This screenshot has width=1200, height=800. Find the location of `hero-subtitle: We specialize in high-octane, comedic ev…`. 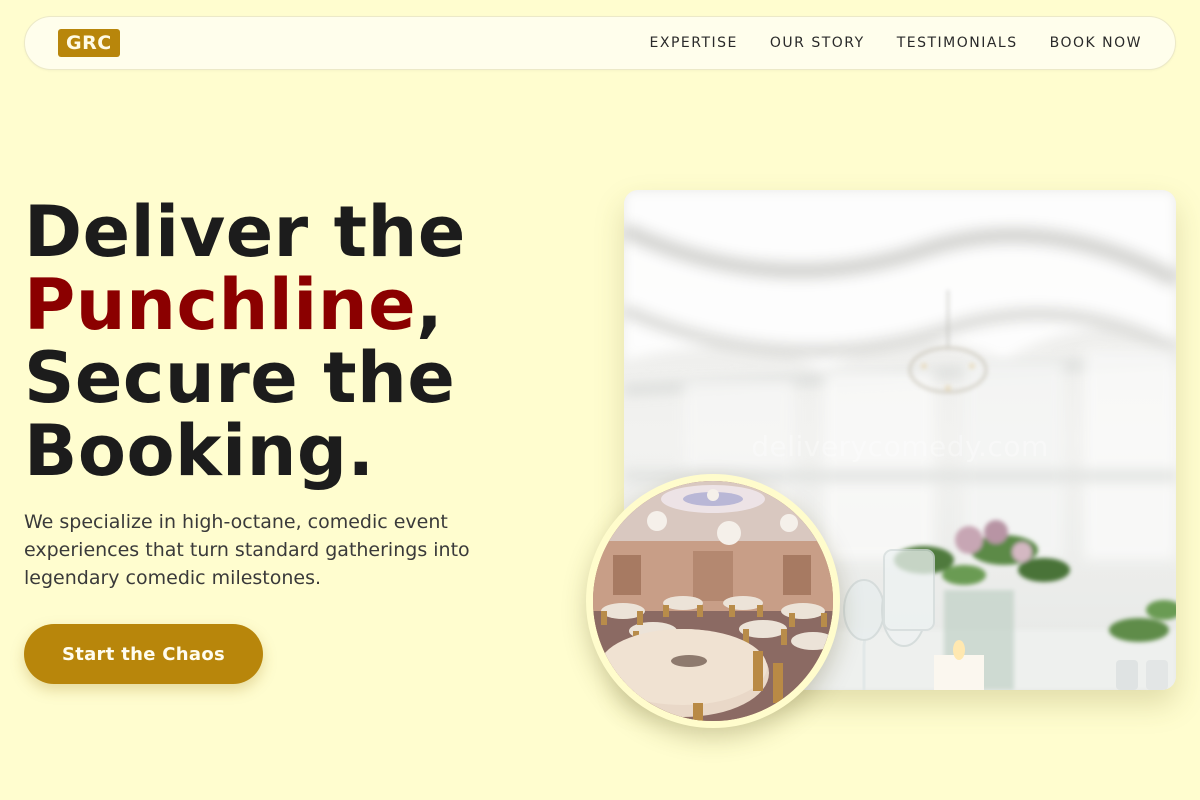

hero-subtitle: We specialize in high-octane, comedic ev… is located at coordinates (247, 550).